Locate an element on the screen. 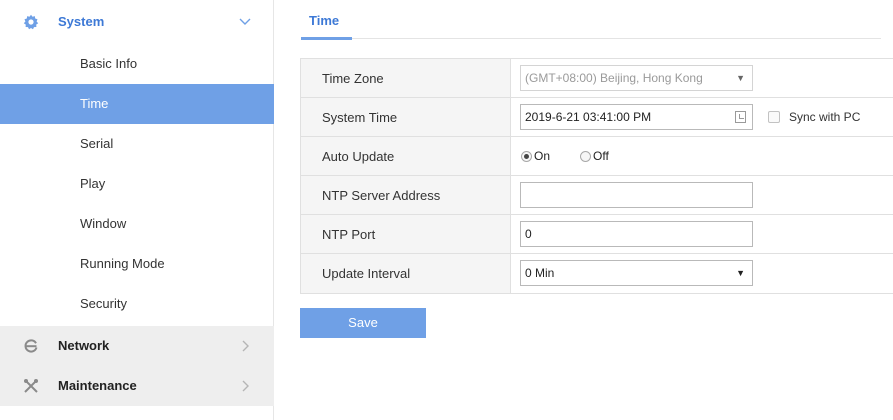 The image size is (893, 420). sidebar-item-running-mode: Running Mode is located at coordinates (137, 264).